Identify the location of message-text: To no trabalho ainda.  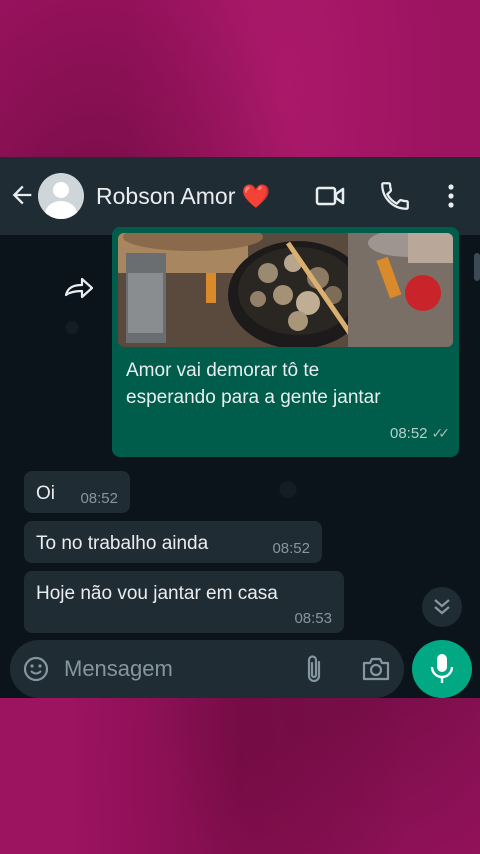
(122, 543).